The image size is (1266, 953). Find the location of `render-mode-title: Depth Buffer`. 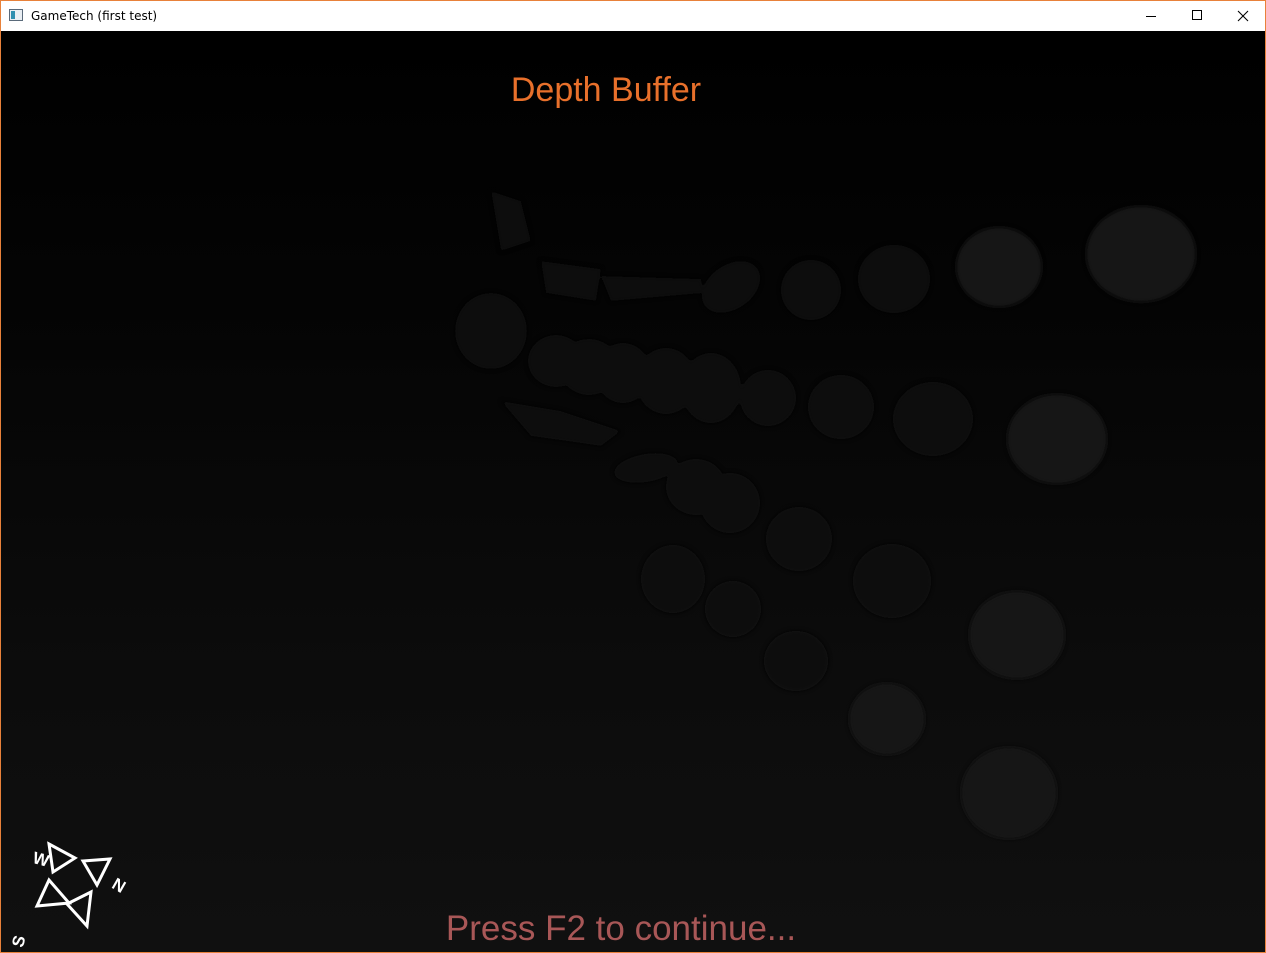

render-mode-title: Depth Buffer is located at coordinates (606, 90).